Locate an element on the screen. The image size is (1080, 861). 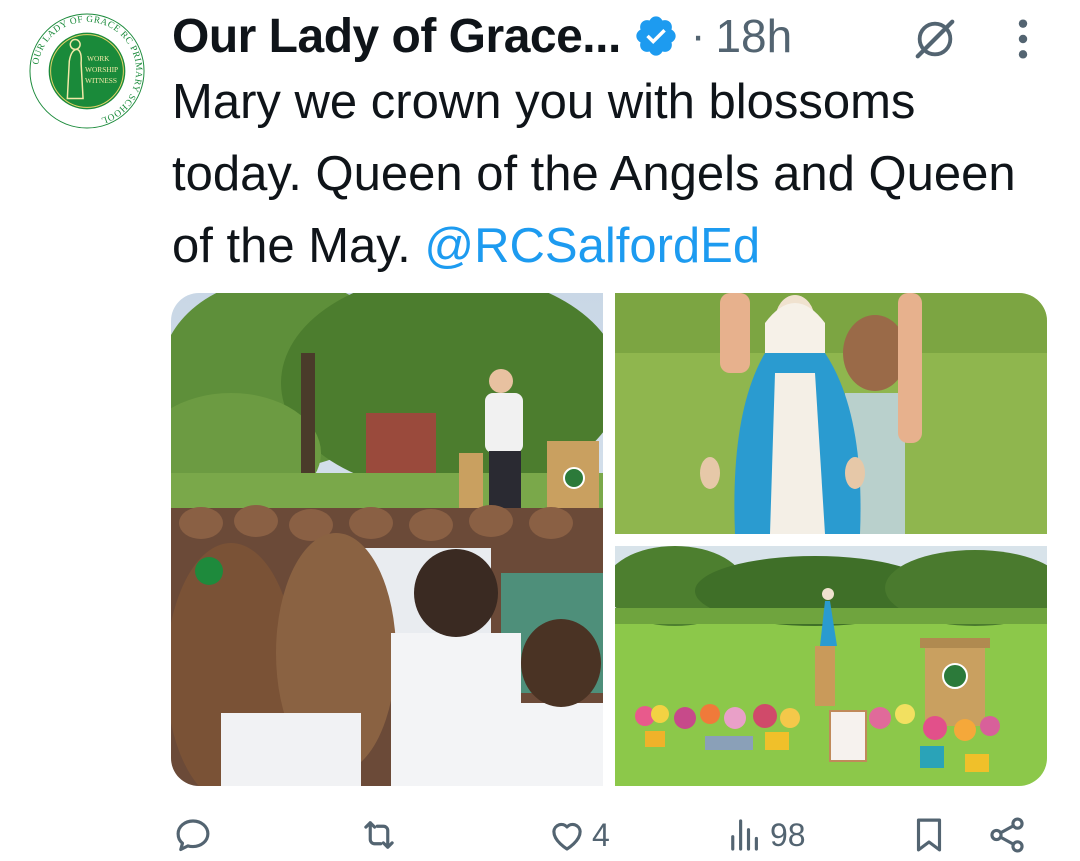
tweet-actions: 4 98 is located at coordinates (540, 833).